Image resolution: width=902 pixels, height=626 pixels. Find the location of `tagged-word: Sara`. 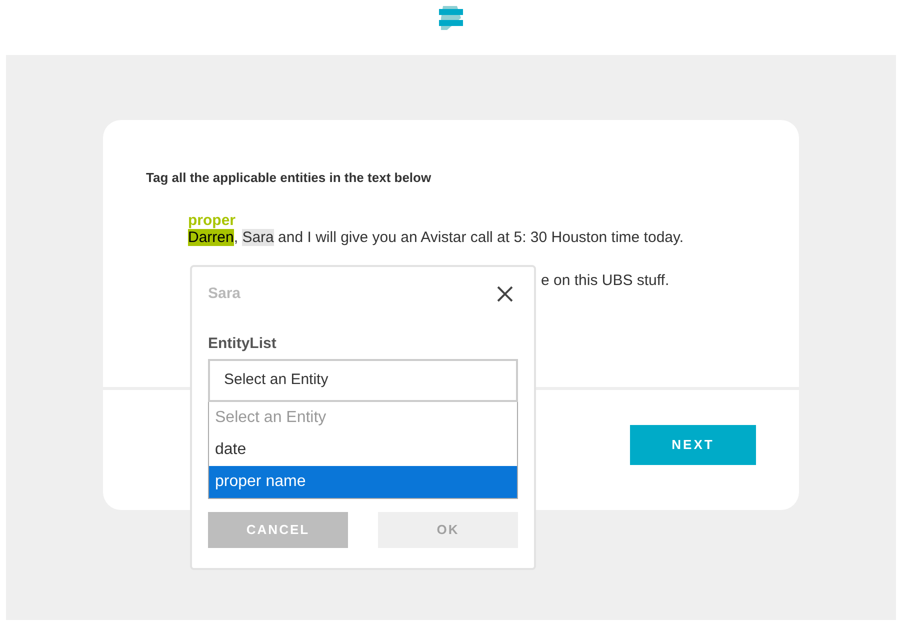

tagged-word: Sara is located at coordinates (258, 237).